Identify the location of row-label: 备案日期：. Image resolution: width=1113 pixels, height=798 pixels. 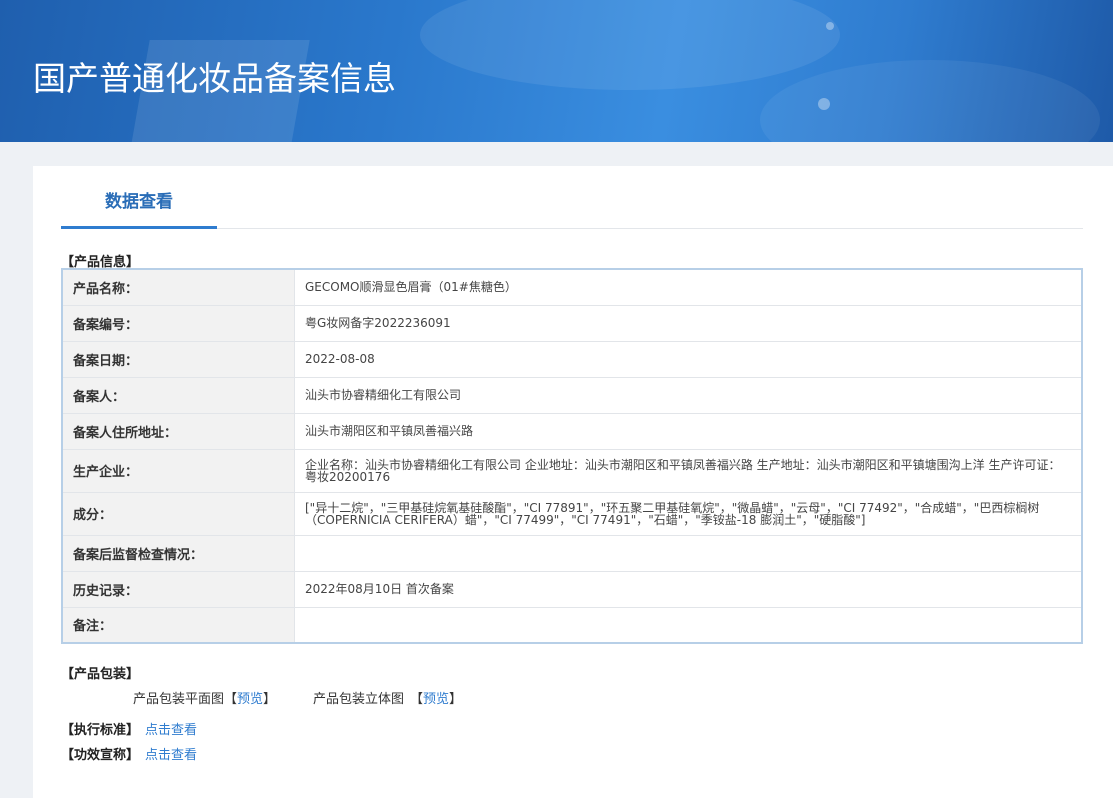
(178, 359).